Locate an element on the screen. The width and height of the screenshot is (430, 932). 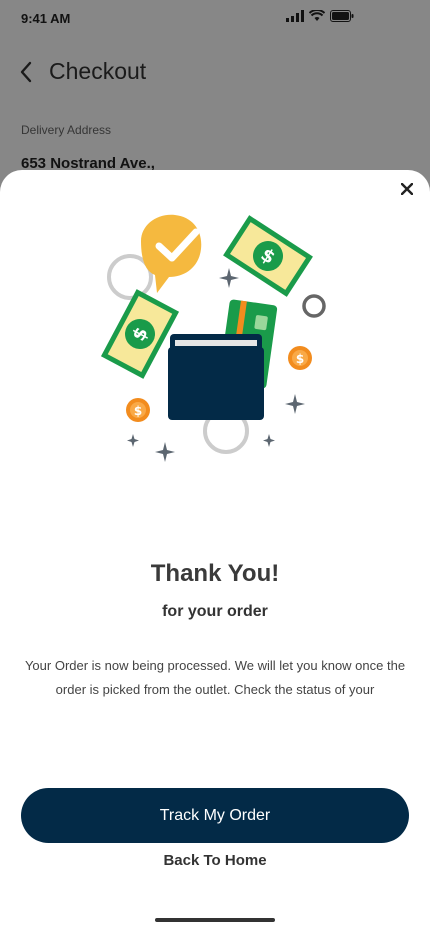
home-indicator is located at coordinates (215, 920).